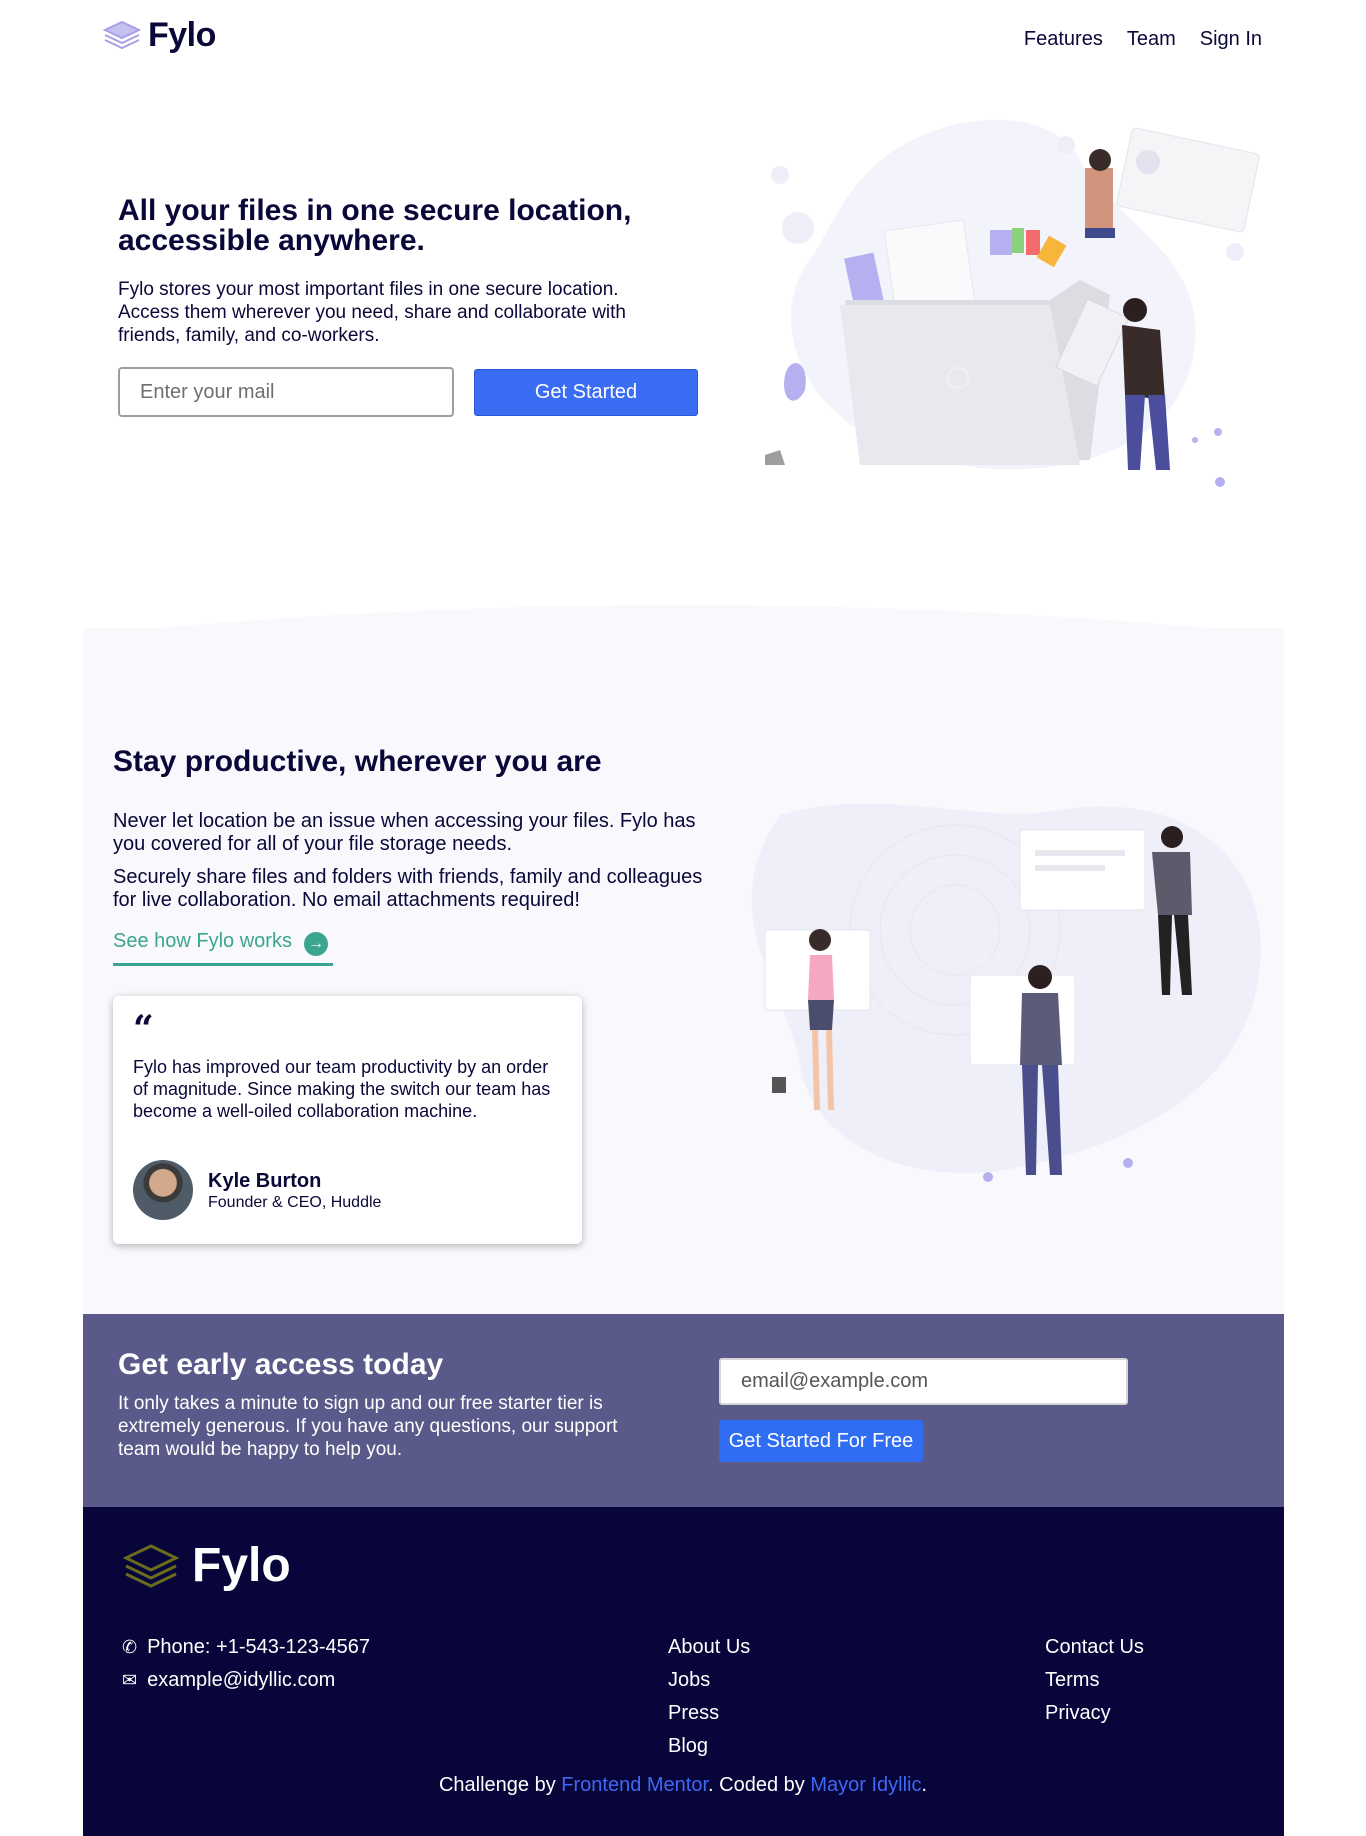  I want to click on avatar, so click(163, 1190).